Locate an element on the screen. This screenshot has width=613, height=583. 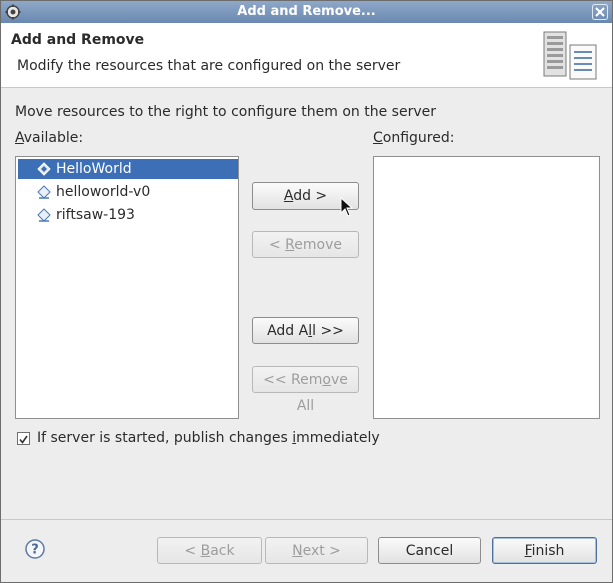
close-icon is located at coordinates (600, 12).